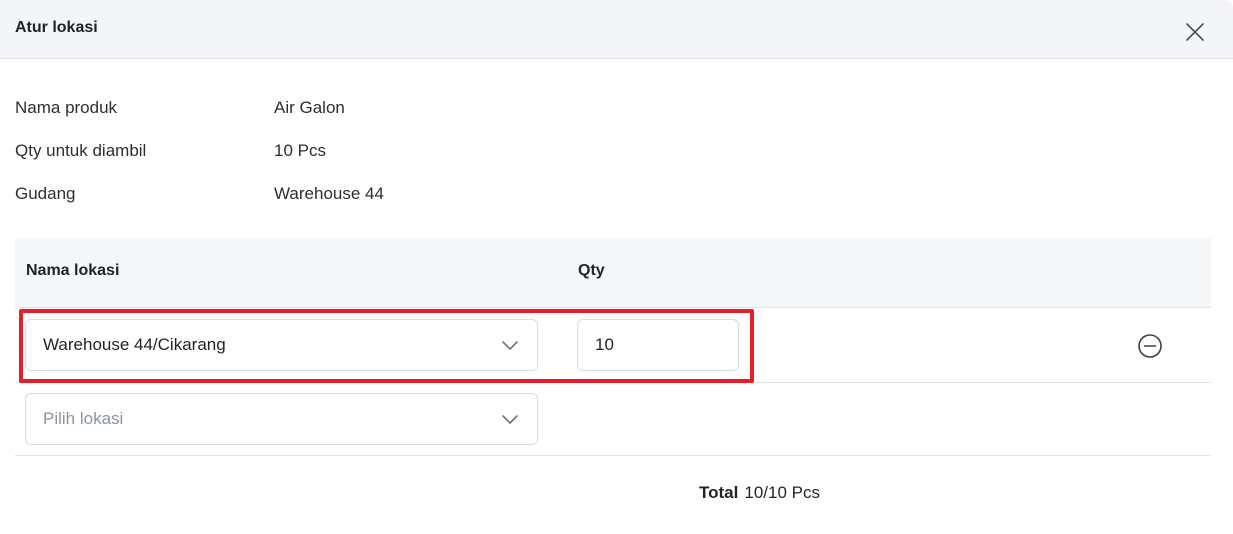 The width and height of the screenshot is (1233, 534). What do you see at coordinates (616, 29) in the screenshot?
I see `modal-header: Atur lokasi` at bounding box center [616, 29].